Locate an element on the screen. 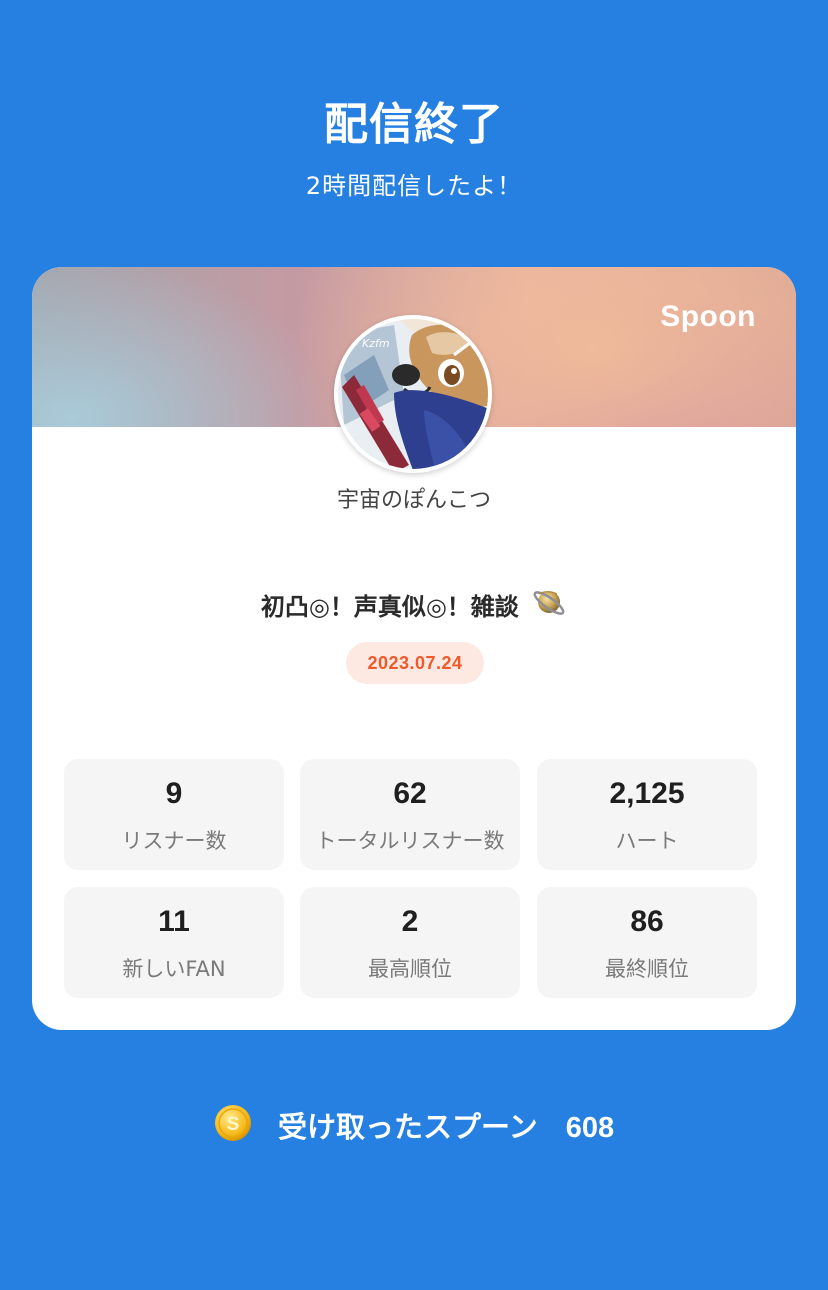  live-title-row: 初凸◎！声真似◎！雑談 is located at coordinates (414, 606).